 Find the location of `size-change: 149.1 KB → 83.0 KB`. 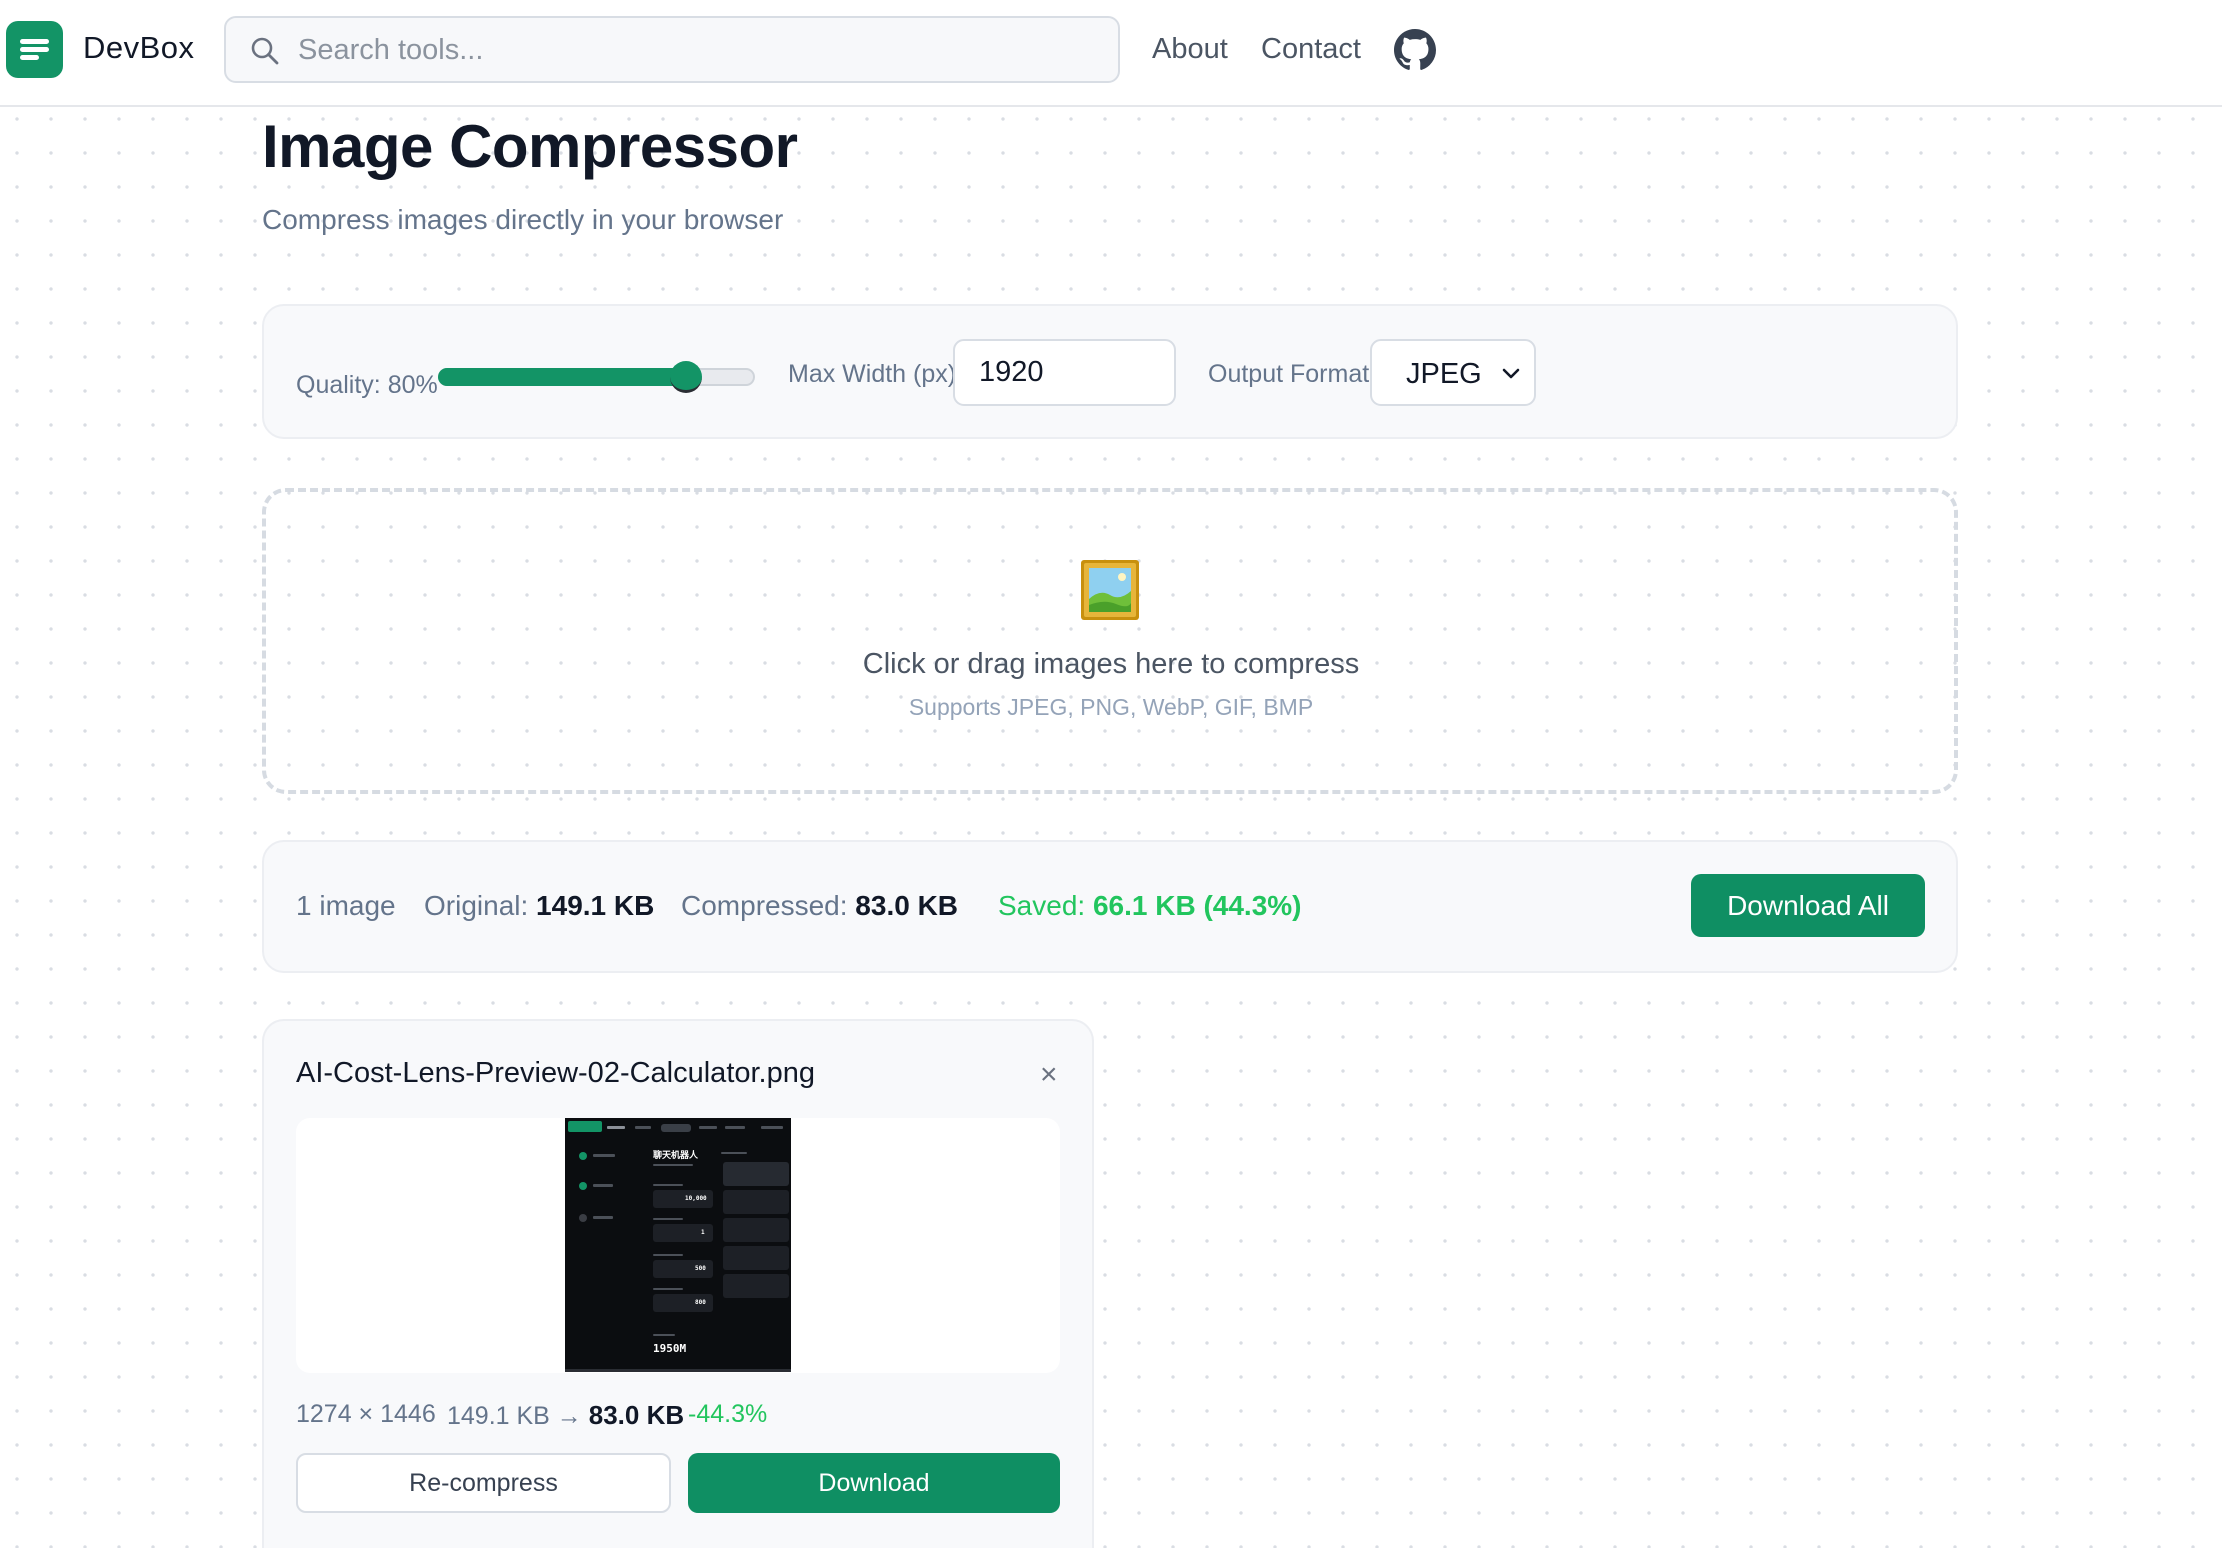

size-change: 149.1 KB → 83.0 KB is located at coordinates (565, 1415).